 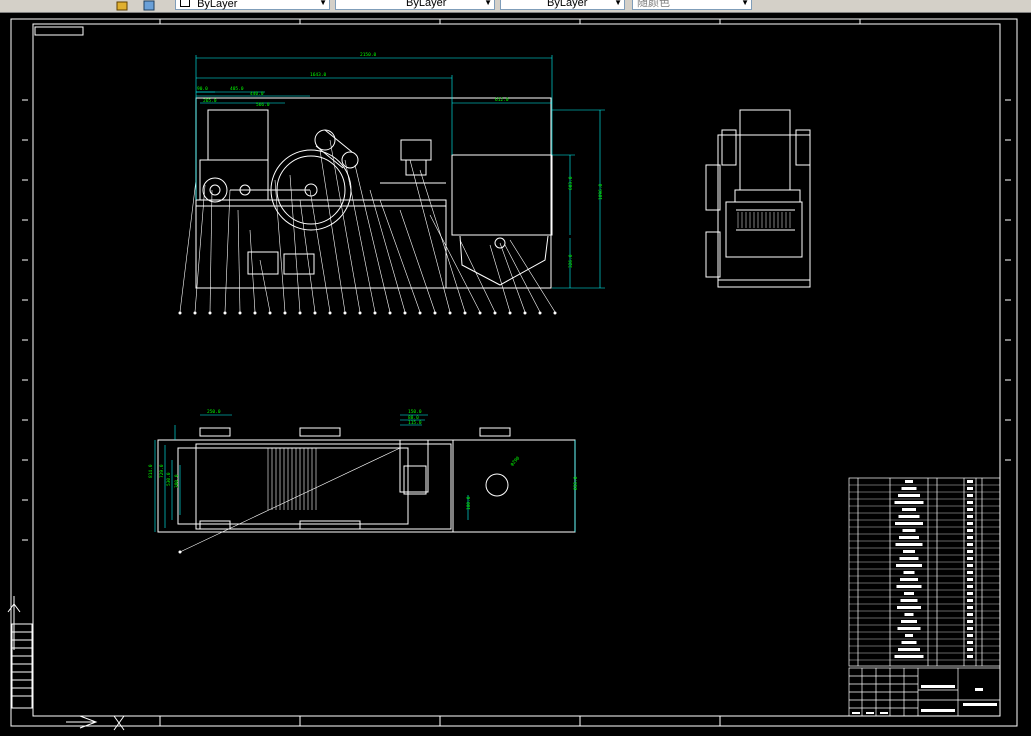 I want to click on dim-top-left-c: 530.0, so click(x=169, y=479).